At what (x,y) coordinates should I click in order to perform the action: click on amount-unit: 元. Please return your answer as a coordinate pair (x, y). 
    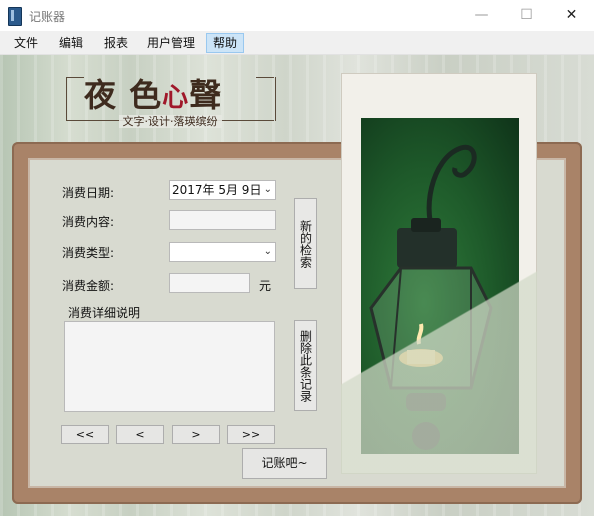
    Looking at the image, I should click on (265, 286).